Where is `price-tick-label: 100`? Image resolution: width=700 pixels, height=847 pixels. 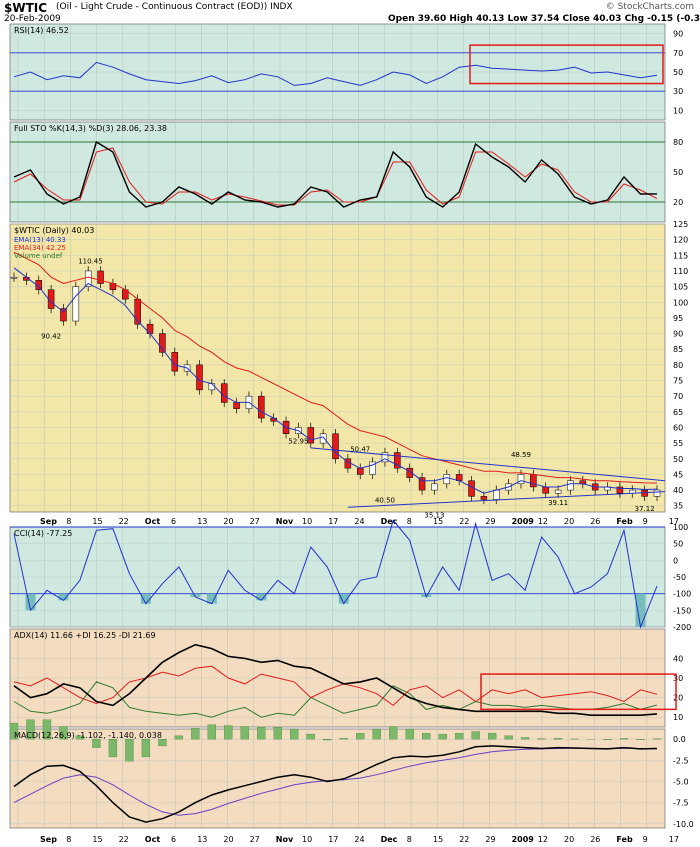
price-tick-label: 100 is located at coordinates (680, 302).